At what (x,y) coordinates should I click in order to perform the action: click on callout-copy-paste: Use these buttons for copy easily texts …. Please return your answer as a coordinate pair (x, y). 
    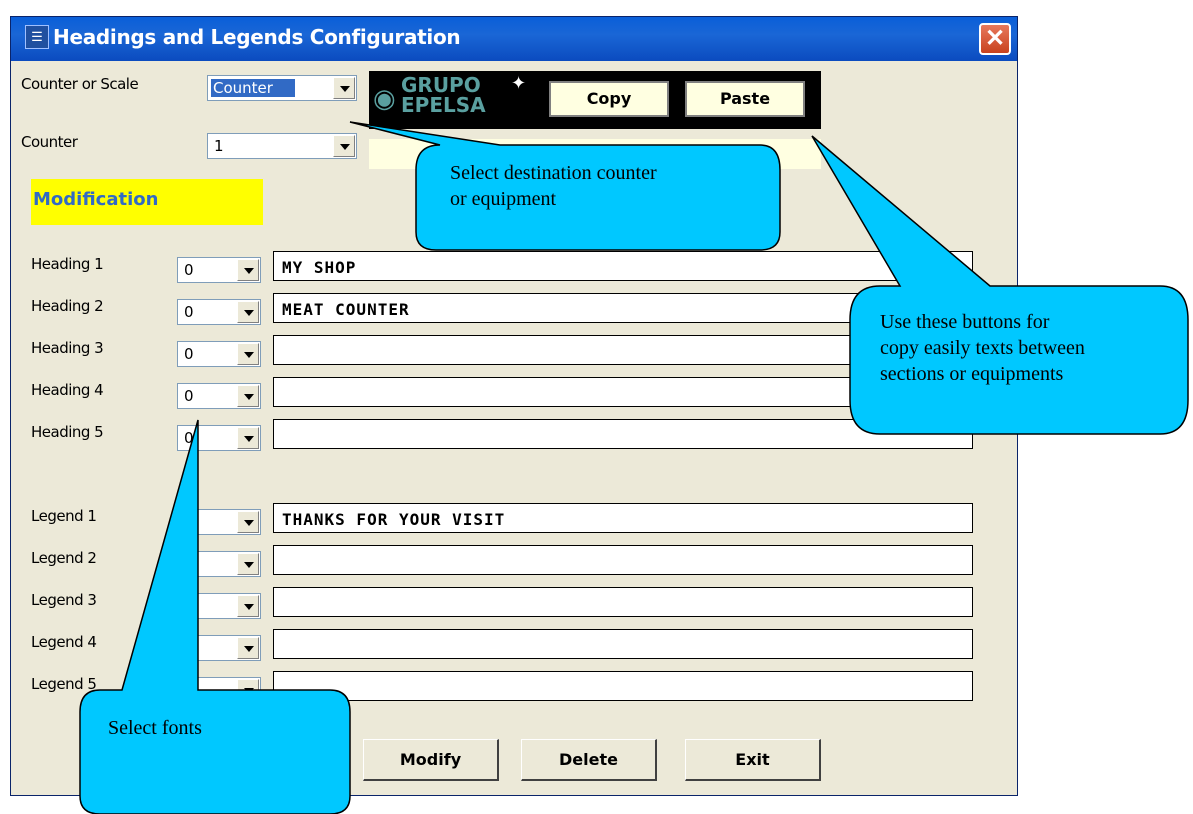
    Looking at the image, I should click on (982, 348).